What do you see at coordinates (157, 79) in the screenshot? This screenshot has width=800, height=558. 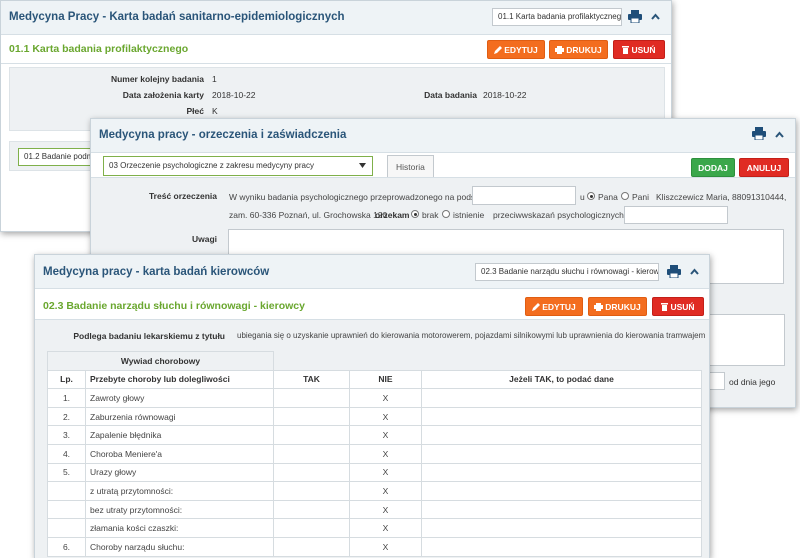 I see `number-label: Numer kolejny badania` at bounding box center [157, 79].